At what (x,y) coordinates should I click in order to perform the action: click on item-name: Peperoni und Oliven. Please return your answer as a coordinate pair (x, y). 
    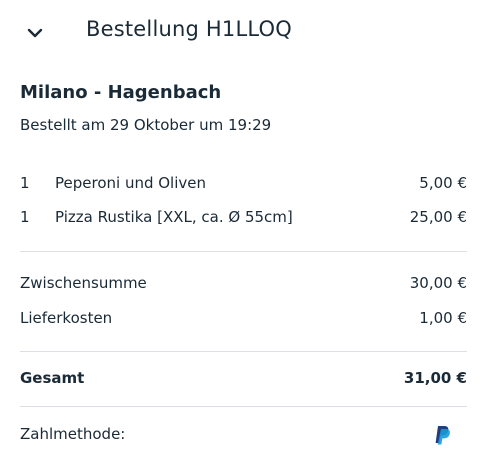
    Looking at the image, I should click on (131, 183).